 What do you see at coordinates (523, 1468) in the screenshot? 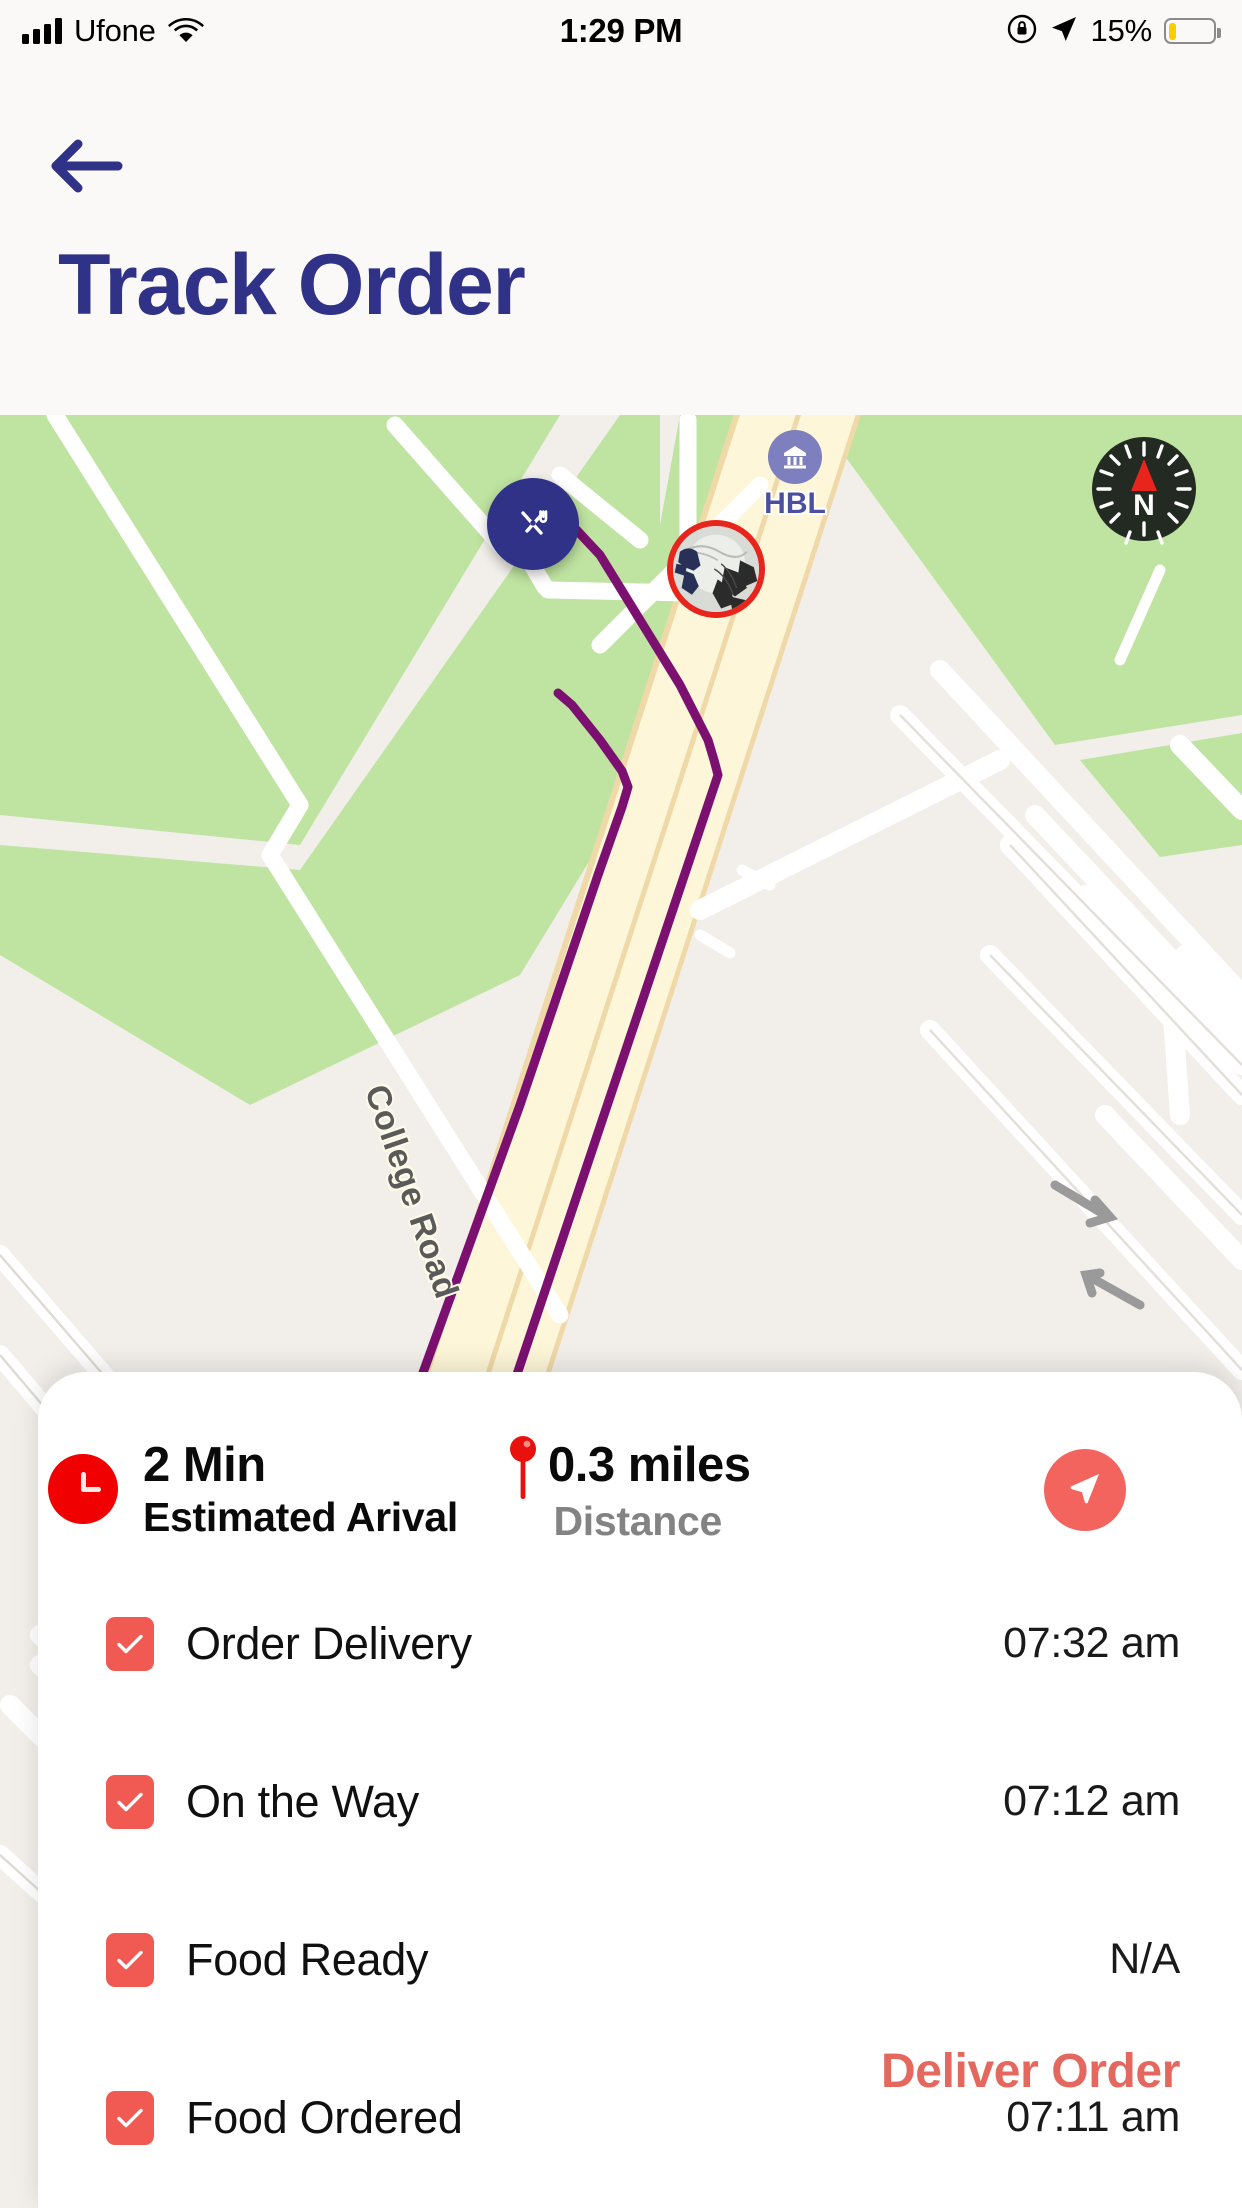
I see `map-pin-icon` at bounding box center [523, 1468].